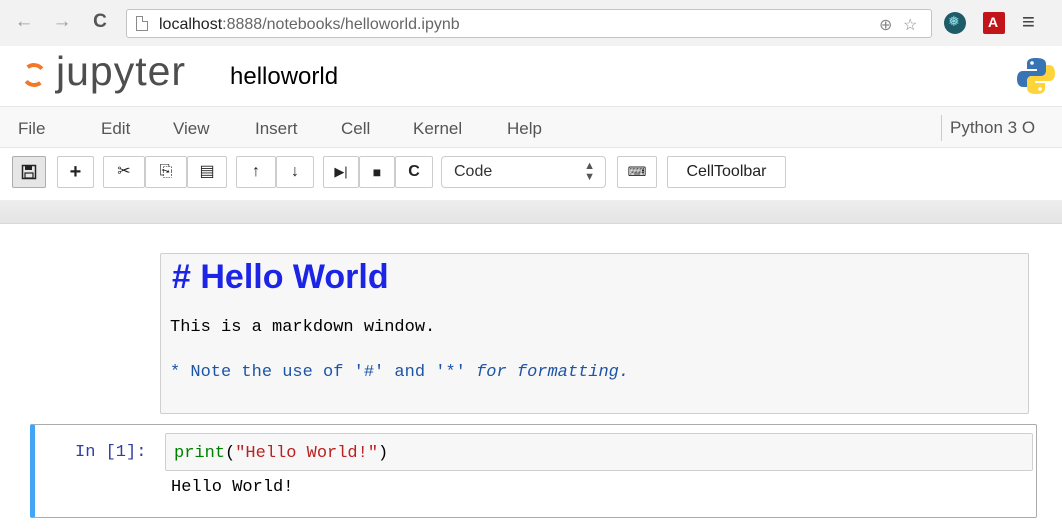 The image size is (1062, 530). Describe the element at coordinates (34, 75) in the screenshot. I see `jupyter-logo-icon` at that location.